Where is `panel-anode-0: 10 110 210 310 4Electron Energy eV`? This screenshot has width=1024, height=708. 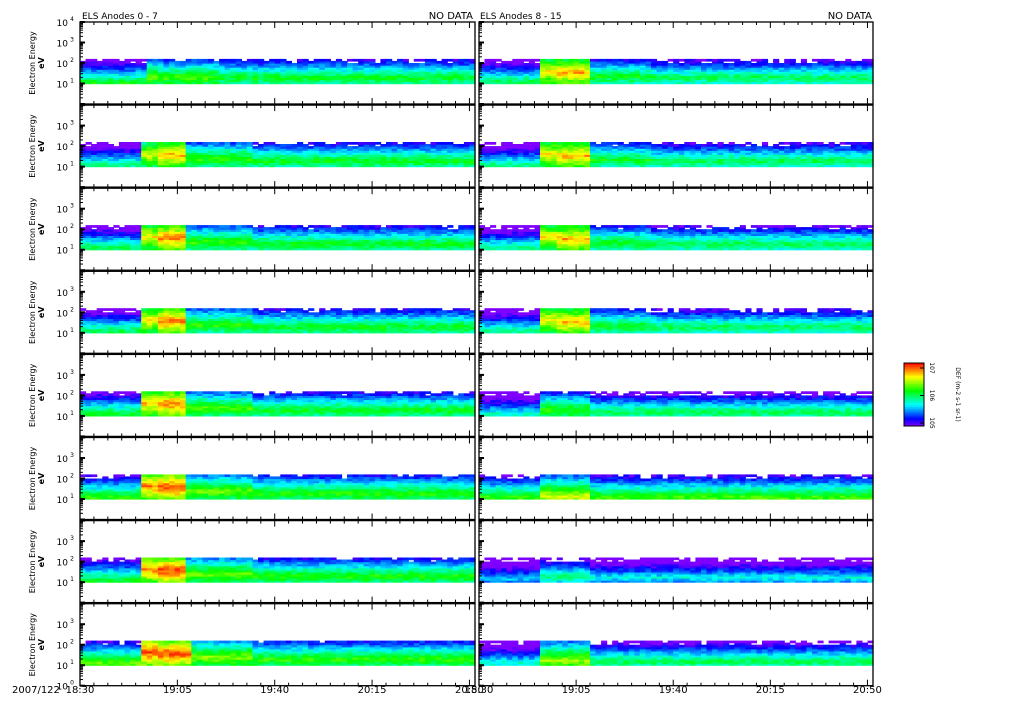
panel-anode-0: 10 110 210 310 4Electron Energy eV is located at coordinates (252, 60).